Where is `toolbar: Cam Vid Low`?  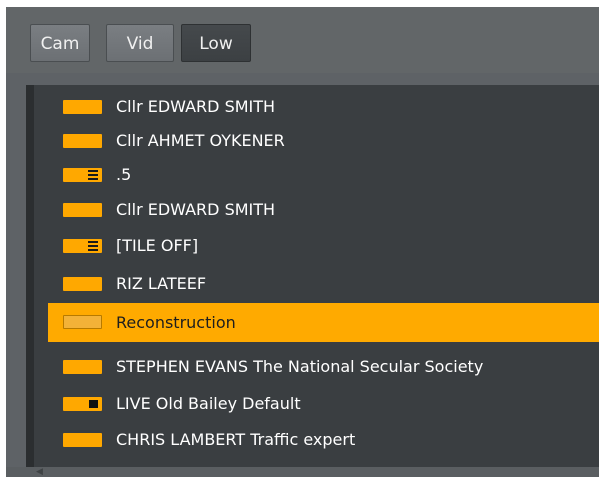
toolbar: Cam Vid Low is located at coordinates (302, 40).